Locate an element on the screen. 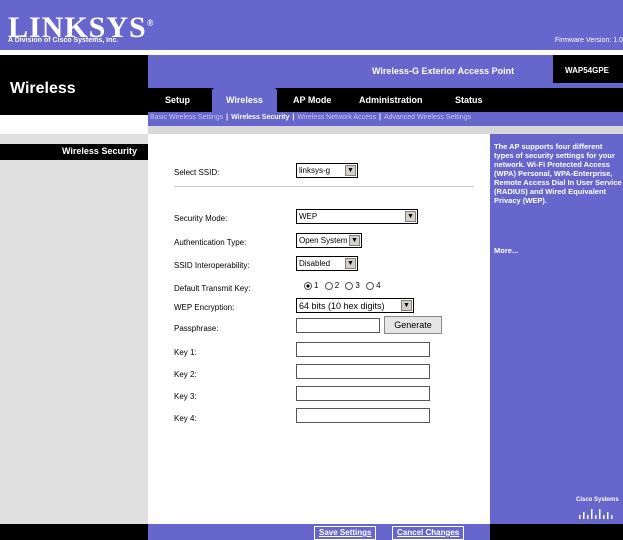 Image resolution: width=623 pixels, height=540 pixels. page-title: Wireless is located at coordinates (43, 88).